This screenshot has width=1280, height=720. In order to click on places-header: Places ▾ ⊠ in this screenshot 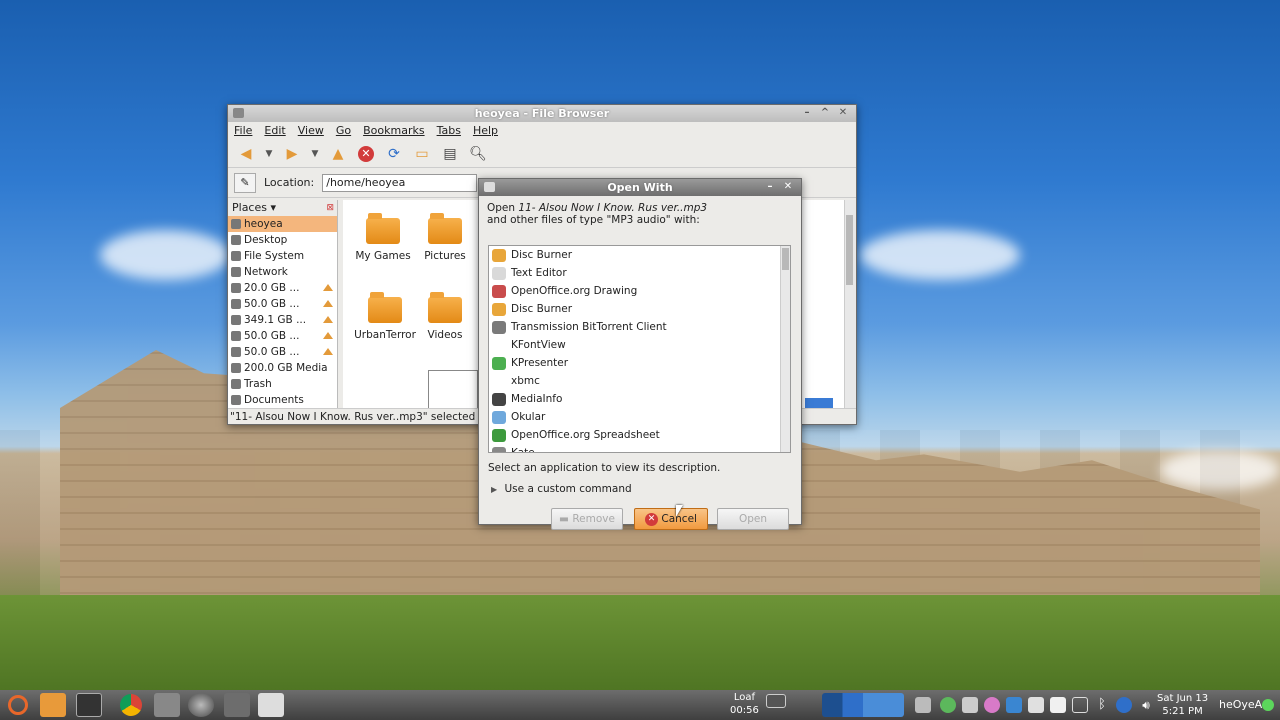, I will do `click(282, 208)`.